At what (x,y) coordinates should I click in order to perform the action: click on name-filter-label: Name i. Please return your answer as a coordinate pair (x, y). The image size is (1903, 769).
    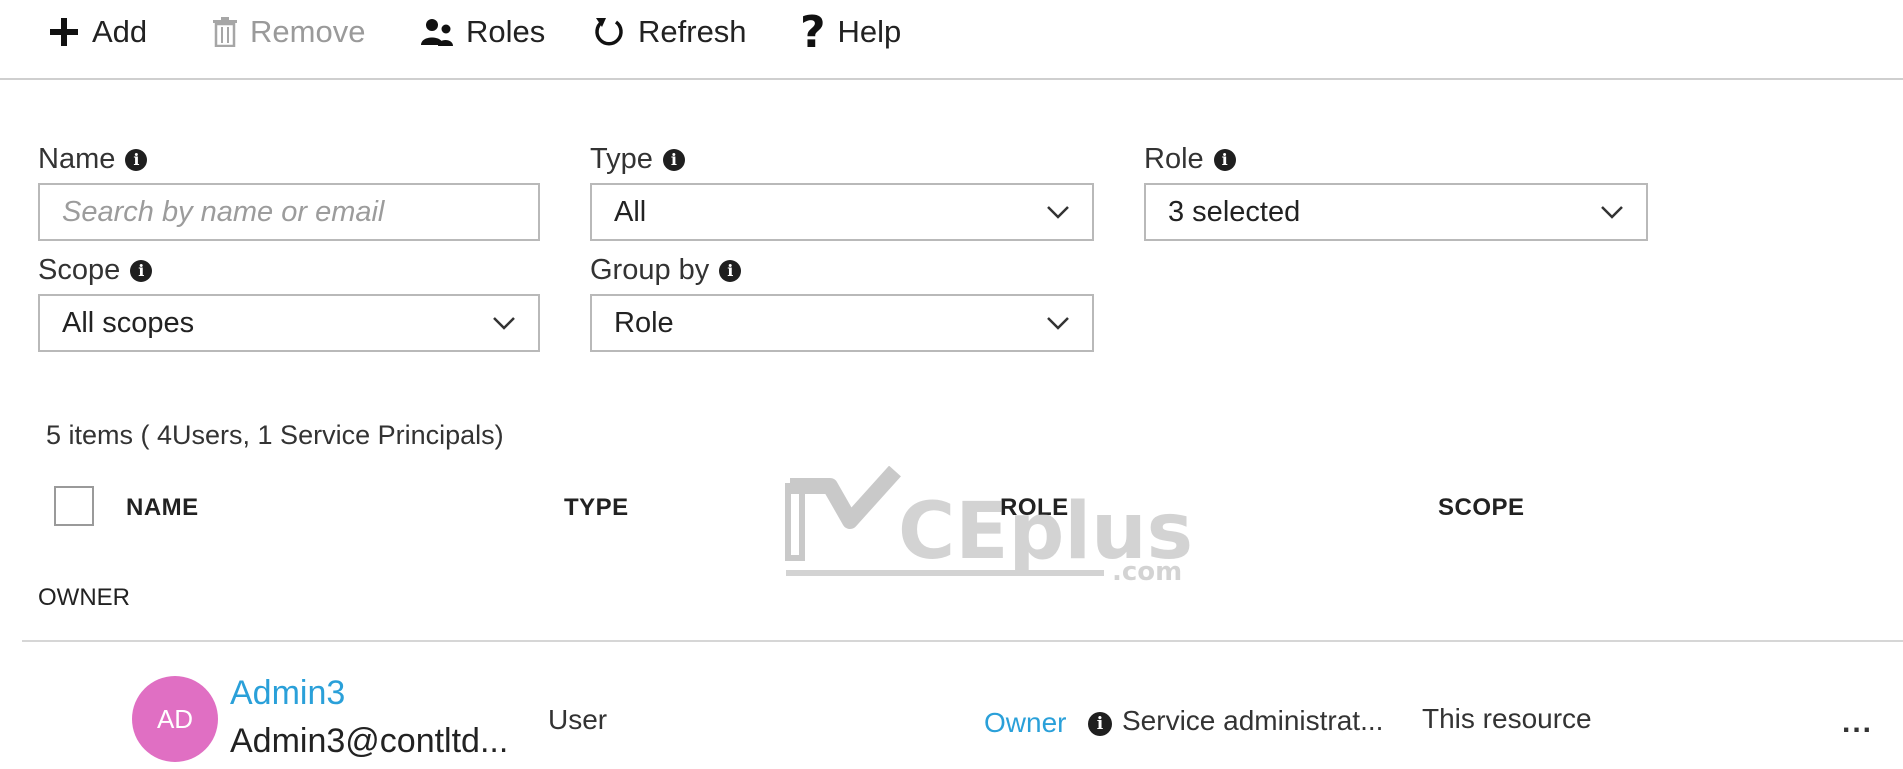
    Looking at the image, I should click on (93, 159).